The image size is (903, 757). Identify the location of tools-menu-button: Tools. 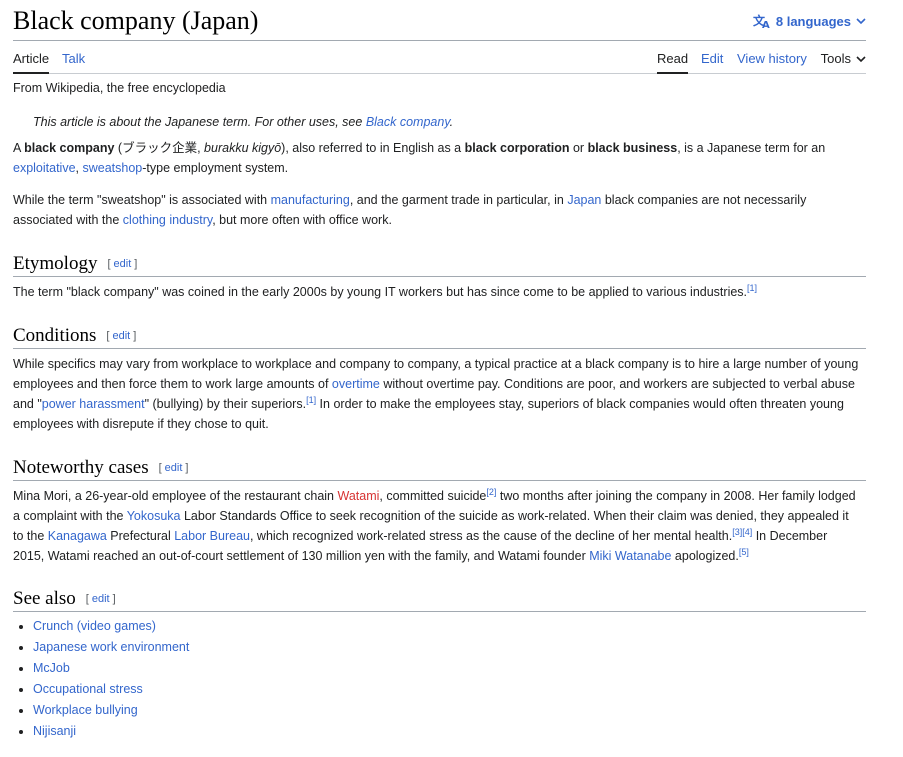
(843, 59).